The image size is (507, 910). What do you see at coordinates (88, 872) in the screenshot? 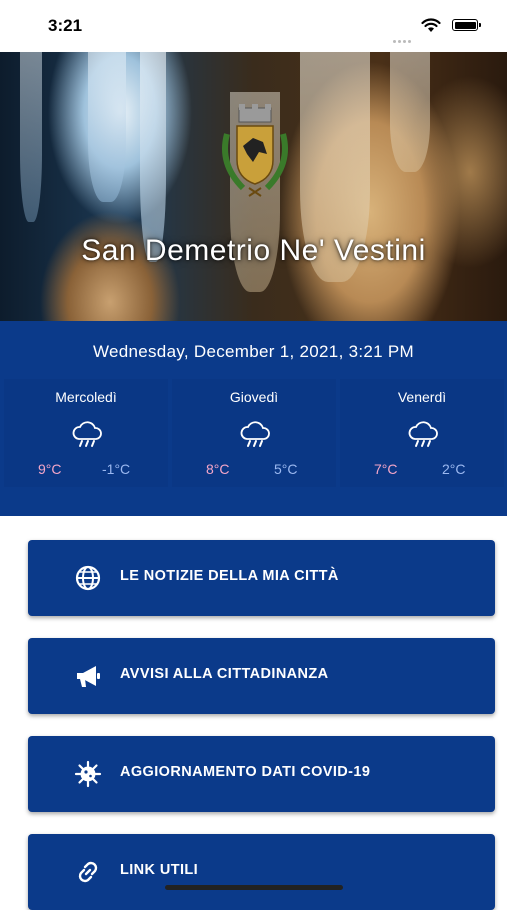
I see `link-icon` at bounding box center [88, 872].